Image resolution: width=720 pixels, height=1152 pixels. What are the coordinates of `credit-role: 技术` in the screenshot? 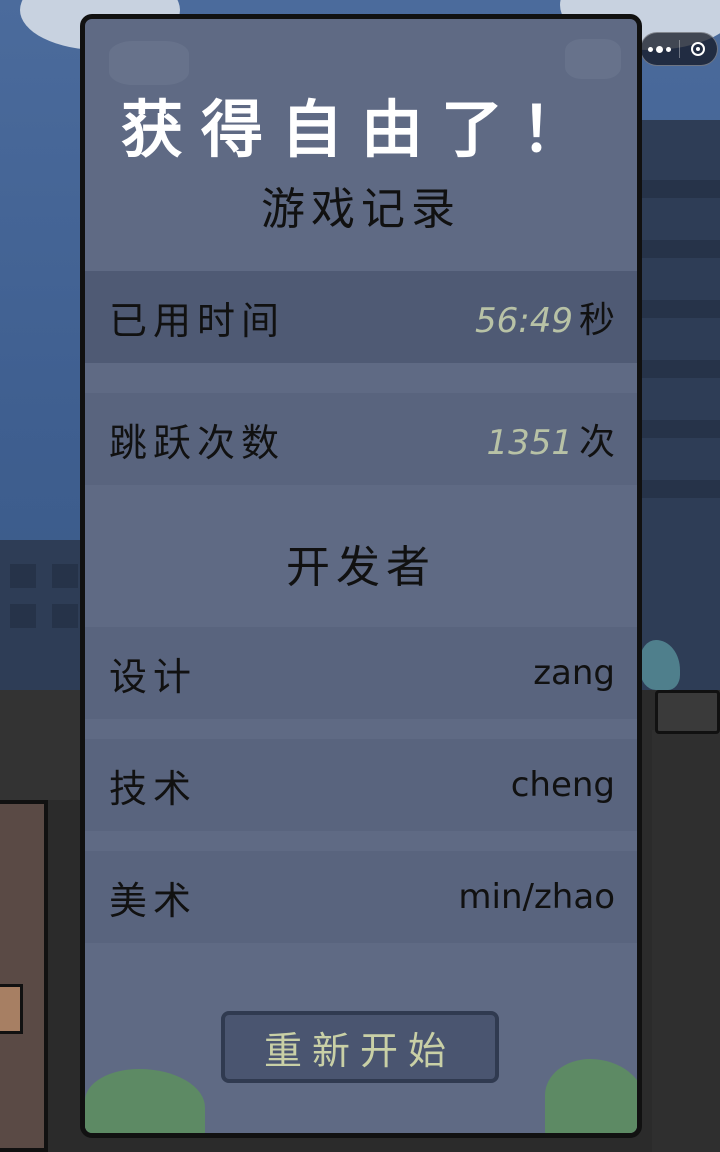 It's located at (153, 788).